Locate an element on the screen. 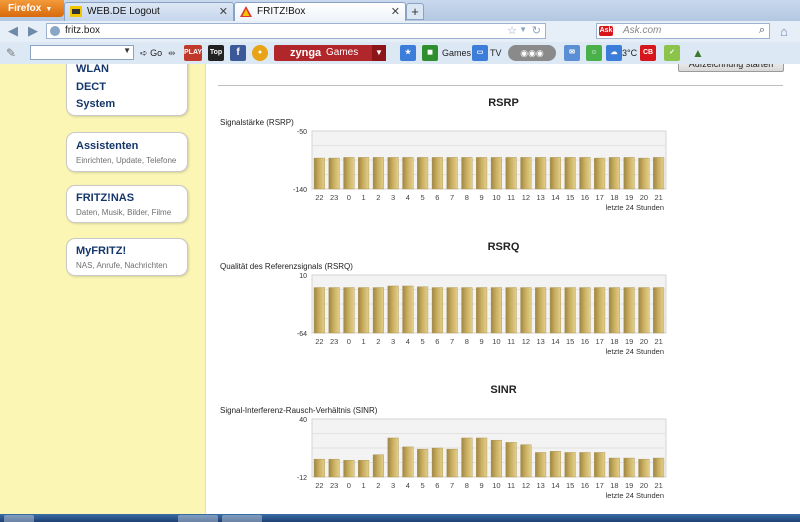 This screenshot has height=522, width=800. menu-item-wlan: WLAN is located at coordinates (92, 69).